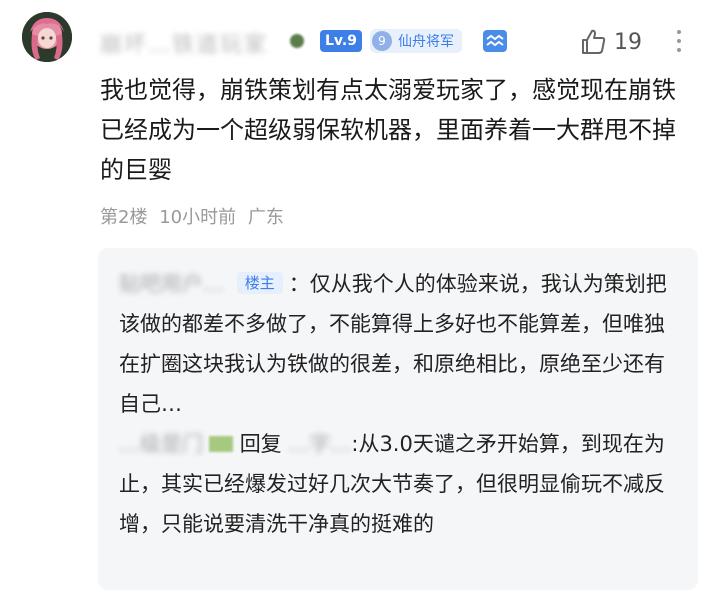 The image size is (720, 596). Describe the element at coordinates (382, 41) in the screenshot. I see `title-badge-number: 9` at that location.